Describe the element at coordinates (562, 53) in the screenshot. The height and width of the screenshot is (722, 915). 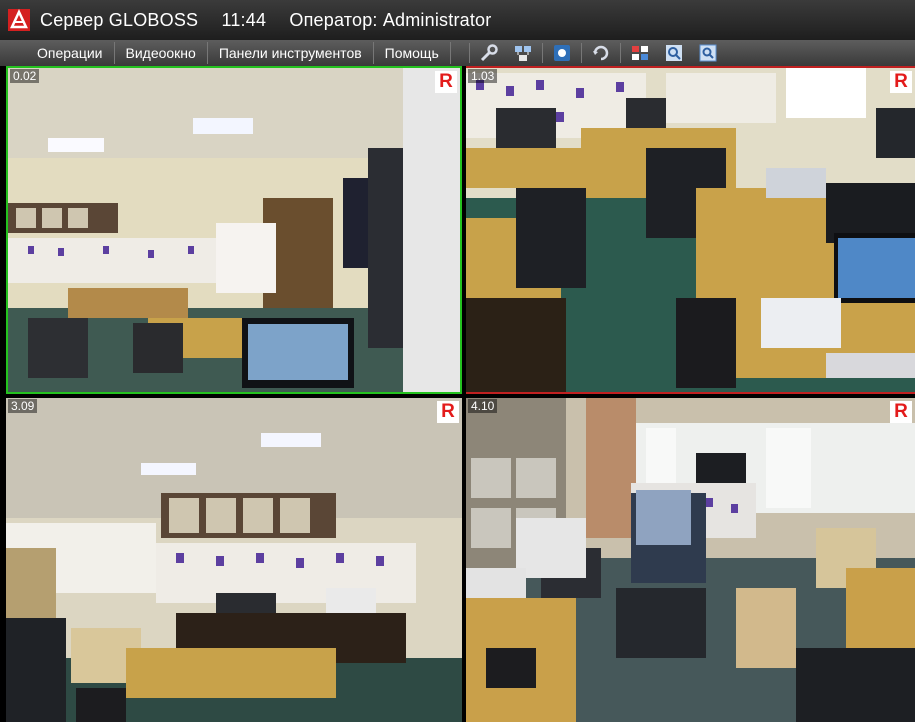
I see `camera-settings-icon` at that location.